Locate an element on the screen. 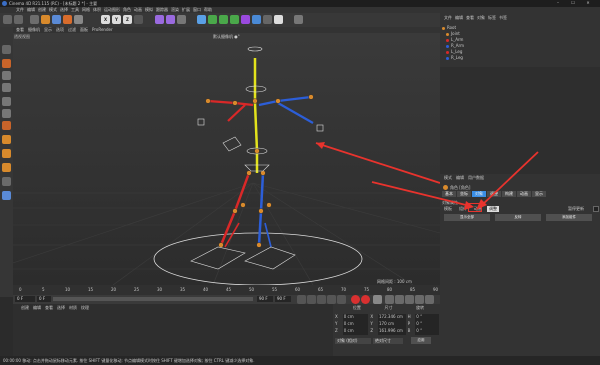  coord-size: 170 cm is located at coordinates (392, 324).